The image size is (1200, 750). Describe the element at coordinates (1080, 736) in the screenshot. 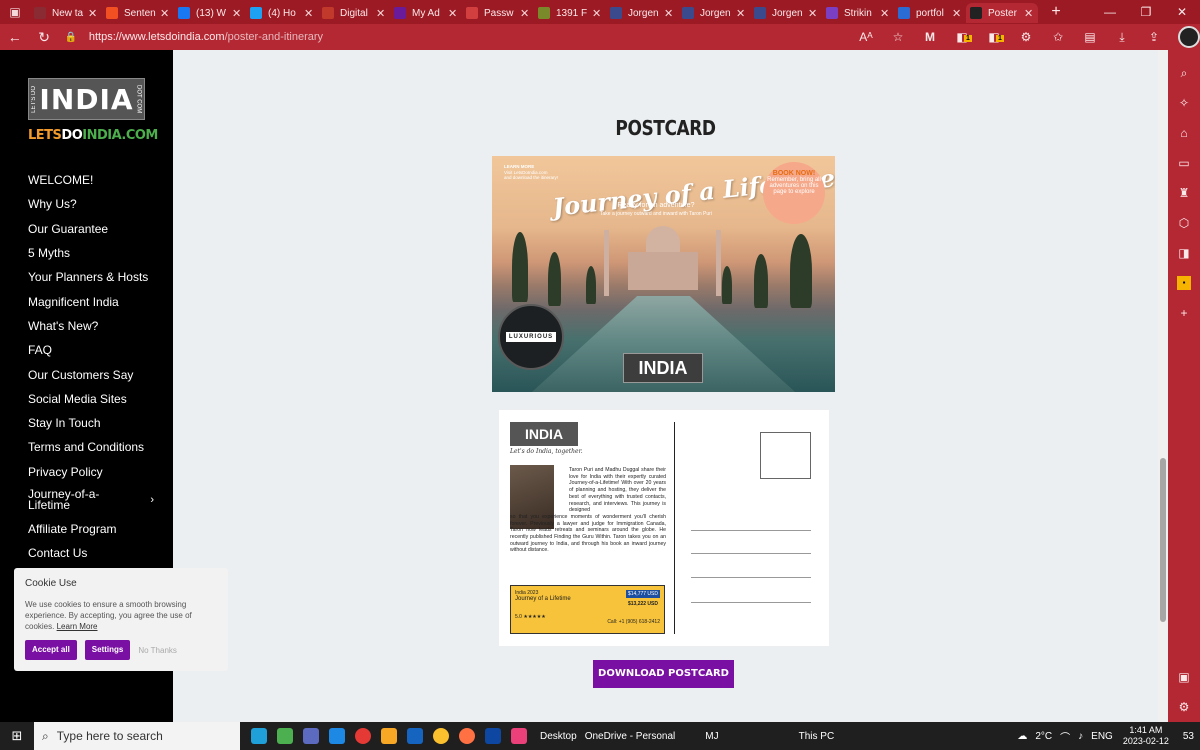

I see `volume-icon: ♪` at that location.